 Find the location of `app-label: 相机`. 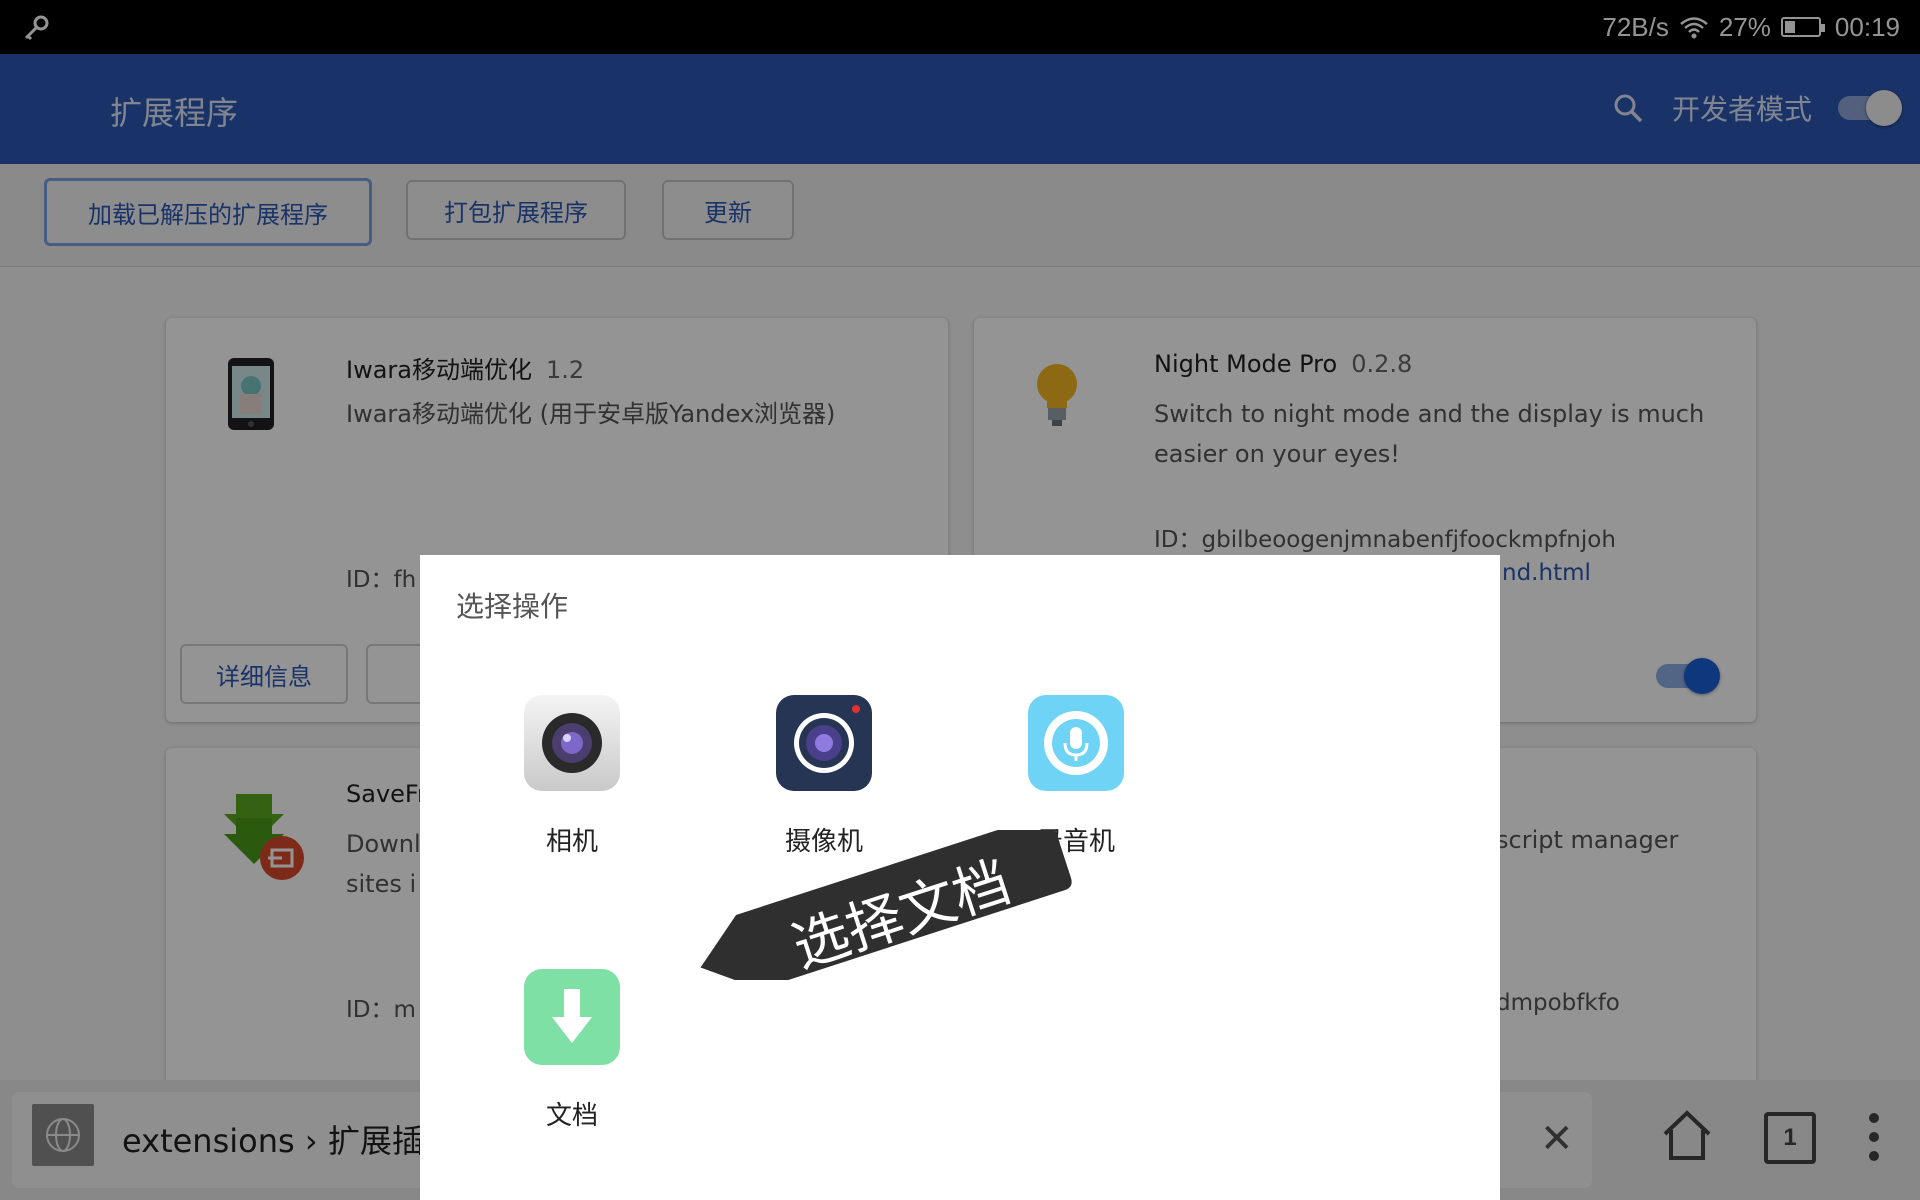

app-label: 相机 is located at coordinates (571, 842).